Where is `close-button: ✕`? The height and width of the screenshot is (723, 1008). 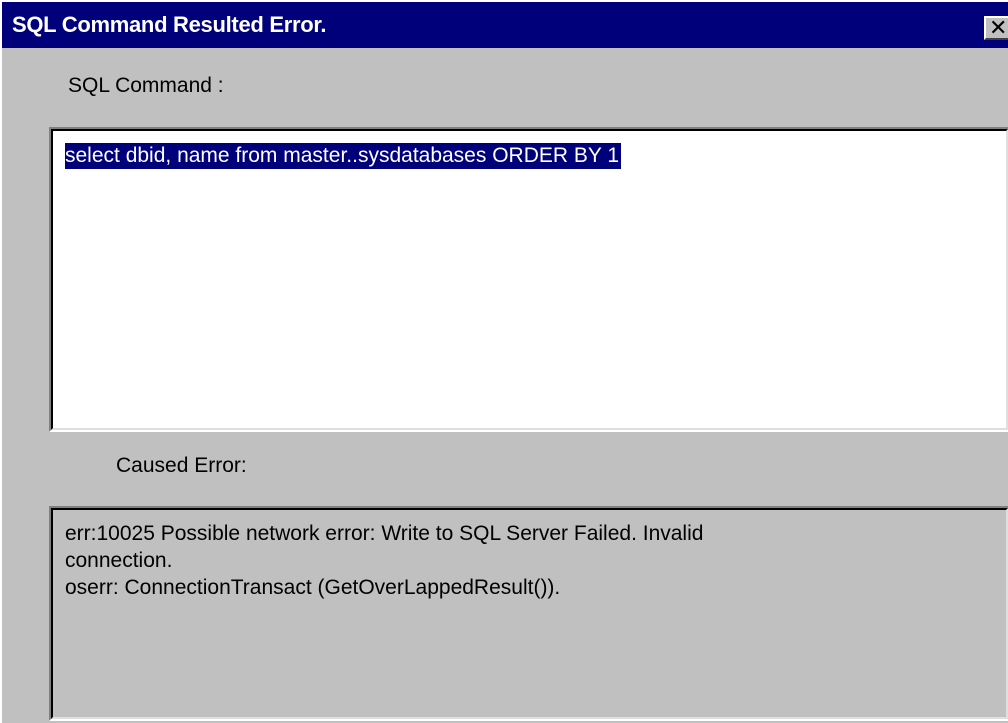 close-button: ✕ is located at coordinates (996, 28).